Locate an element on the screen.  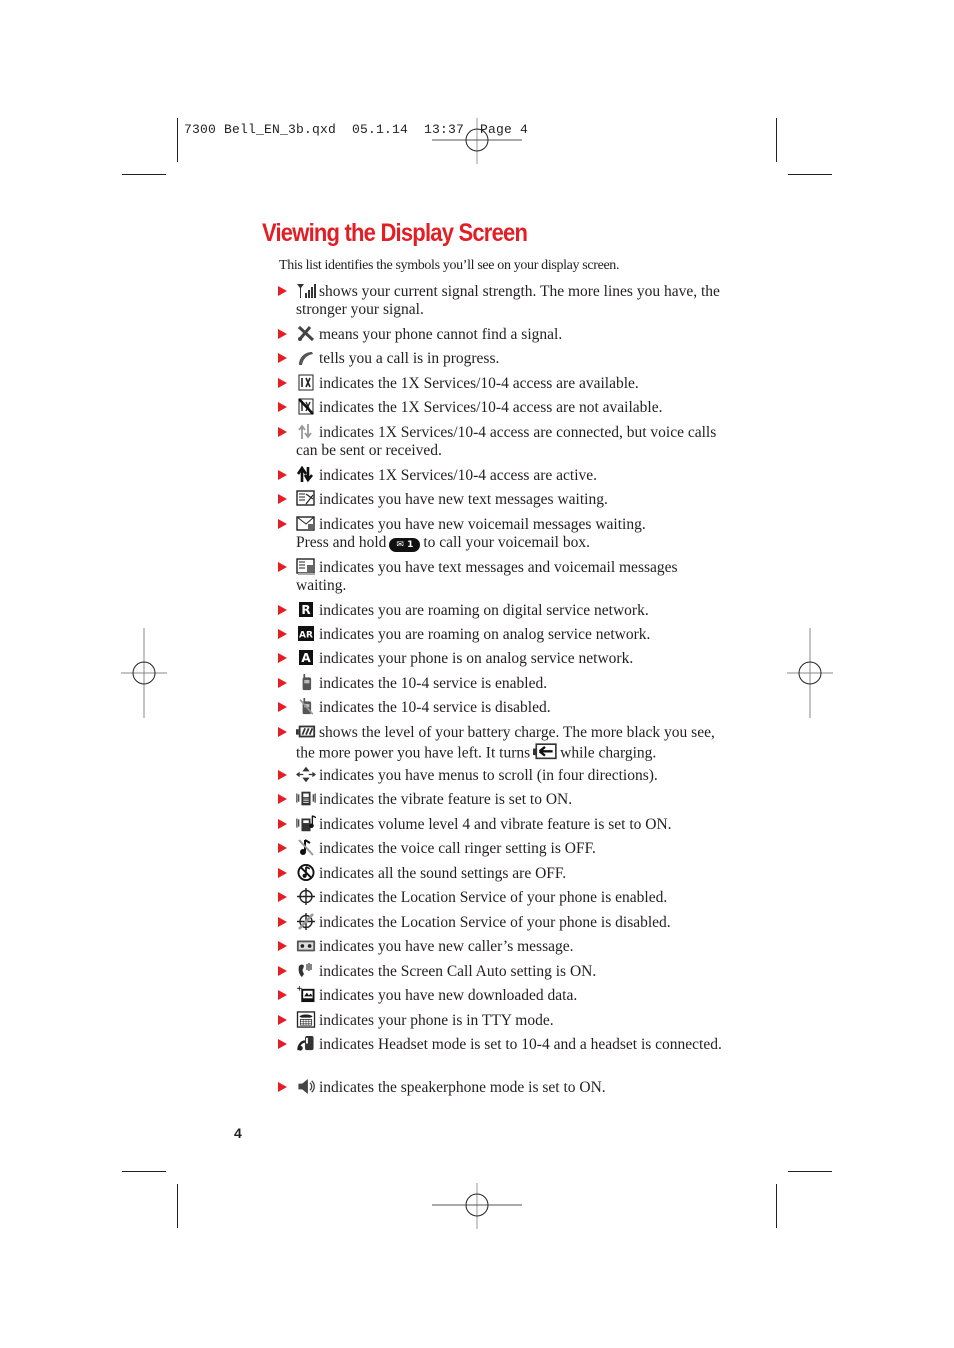
downloaded-data-icon is located at coordinates (306, 994).